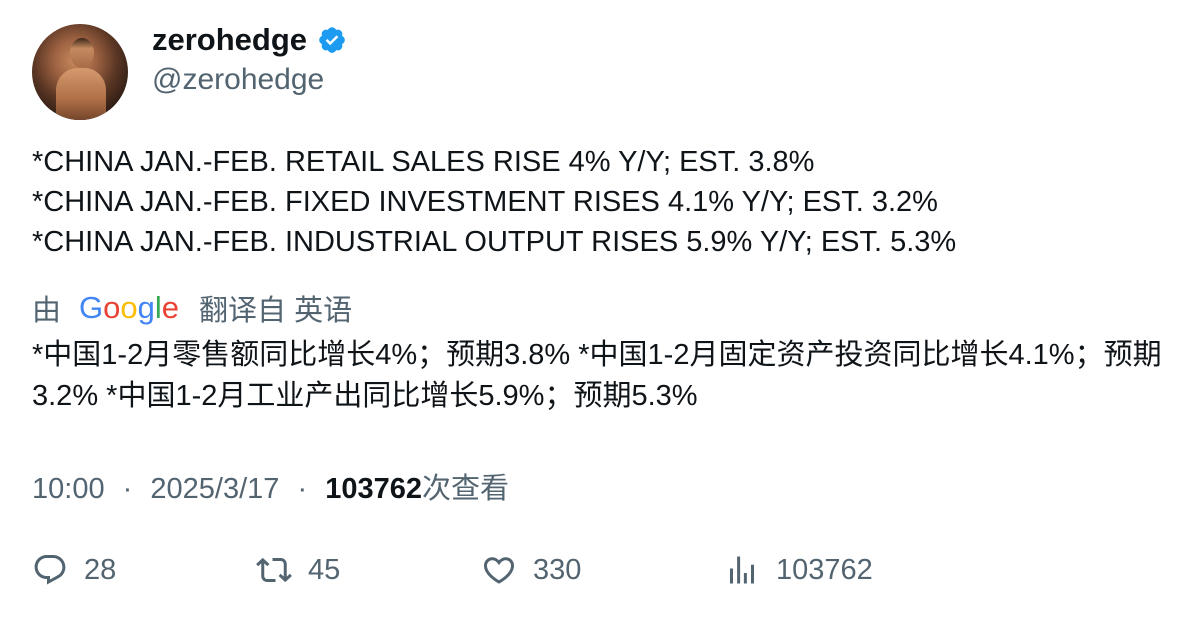 The height and width of the screenshot is (618, 1196). What do you see at coordinates (82, 53) in the screenshot?
I see `avatar-head` at bounding box center [82, 53].